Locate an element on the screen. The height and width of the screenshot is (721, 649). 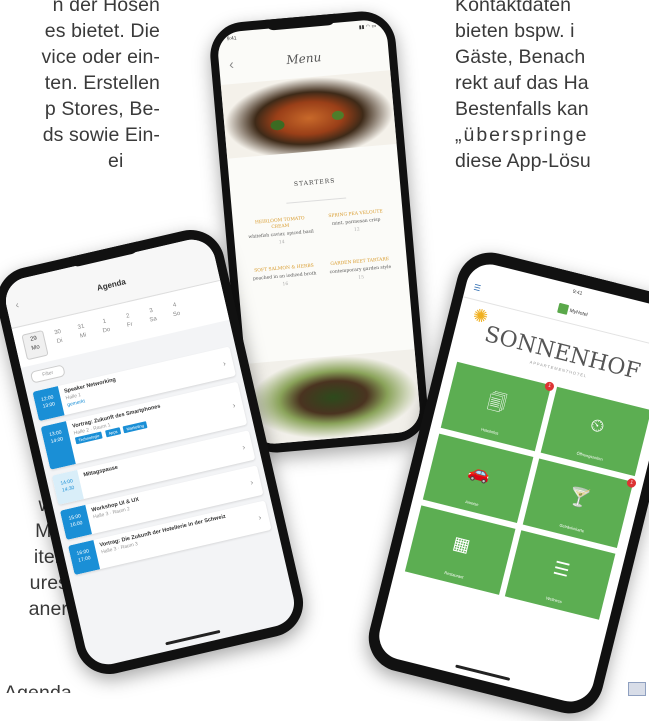
day-tab: 3 Sa is located at coordinates (152, 317).